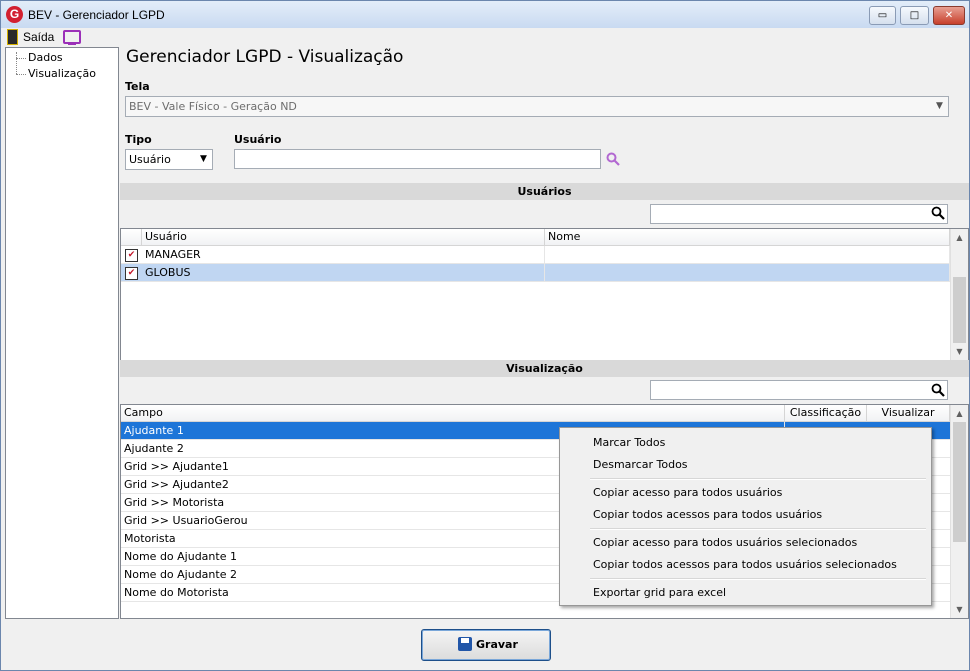 Image resolution: width=970 pixels, height=671 pixels. What do you see at coordinates (131, 237) in the screenshot?
I see `column-header-check` at bounding box center [131, 237].